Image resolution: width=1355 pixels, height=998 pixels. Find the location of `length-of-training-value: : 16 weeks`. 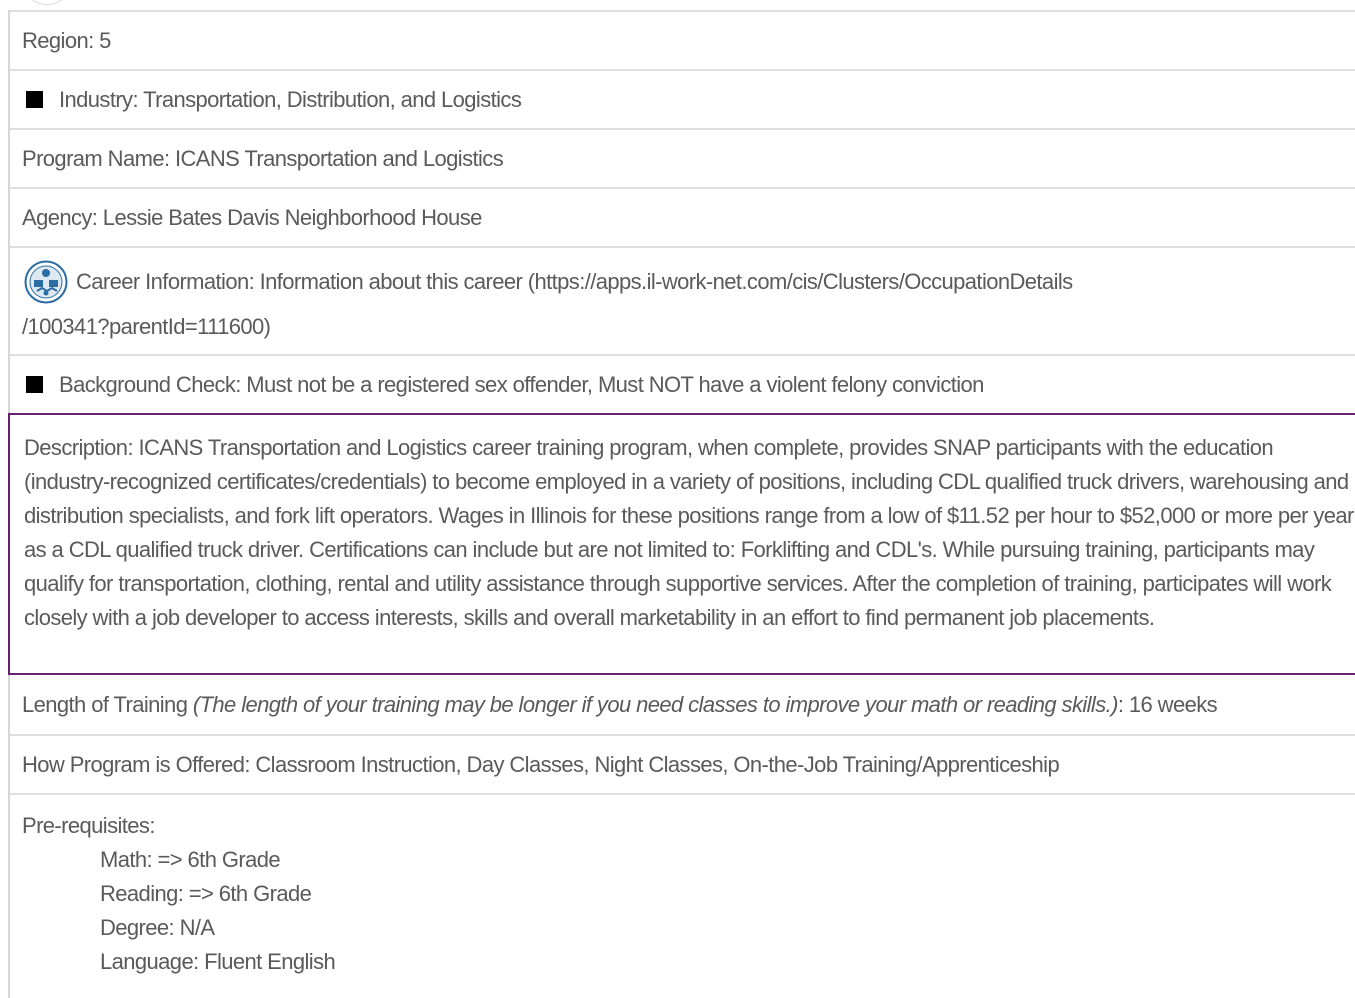

length-of-training-value: : 16 weeks is located at coordinates (1167, 704).